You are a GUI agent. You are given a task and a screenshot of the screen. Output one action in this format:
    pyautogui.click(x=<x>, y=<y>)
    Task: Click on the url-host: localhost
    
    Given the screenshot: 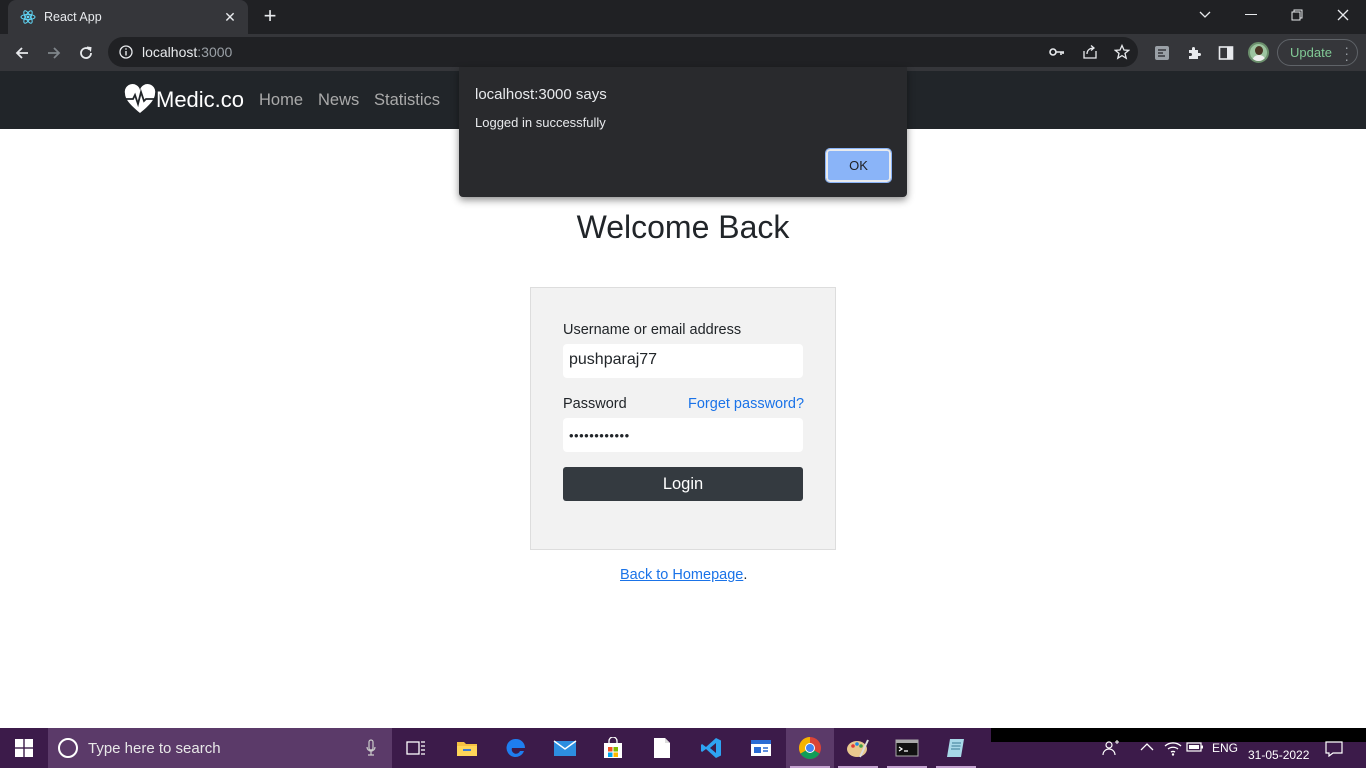 What is the action you would take?
    pyautogui.click(x=170, y=52)
    